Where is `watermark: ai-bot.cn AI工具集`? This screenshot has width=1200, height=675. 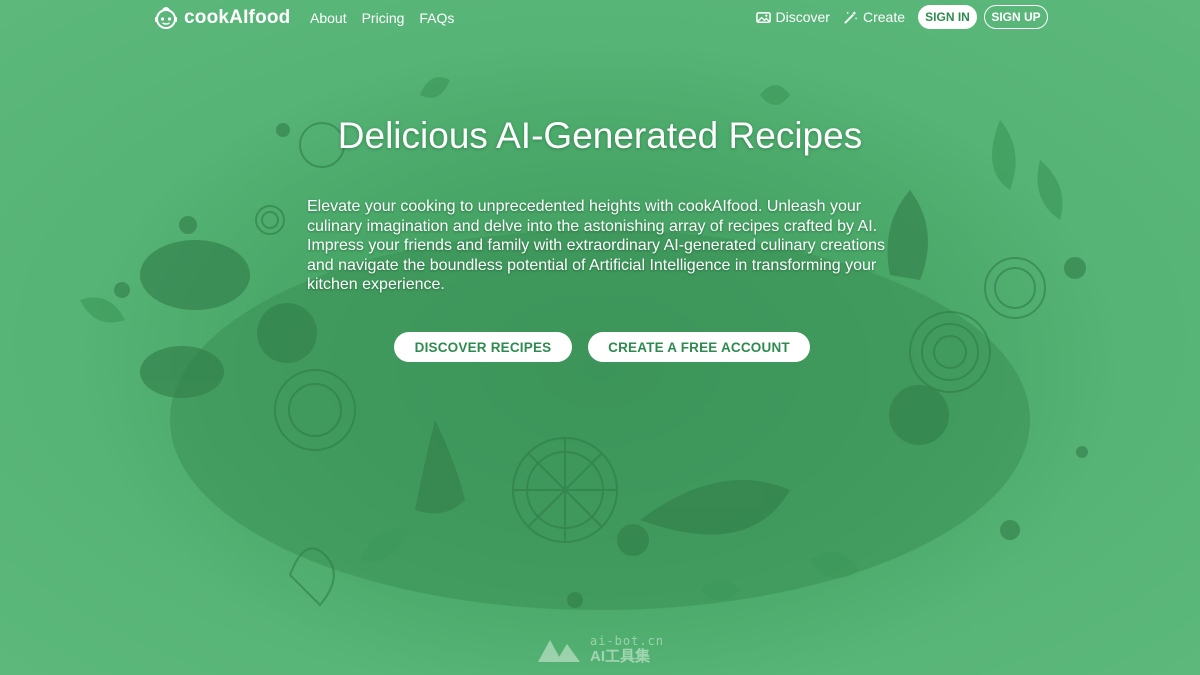 watermark: ai-bot.cn AI工具集 is located at coordinates (600, 649).